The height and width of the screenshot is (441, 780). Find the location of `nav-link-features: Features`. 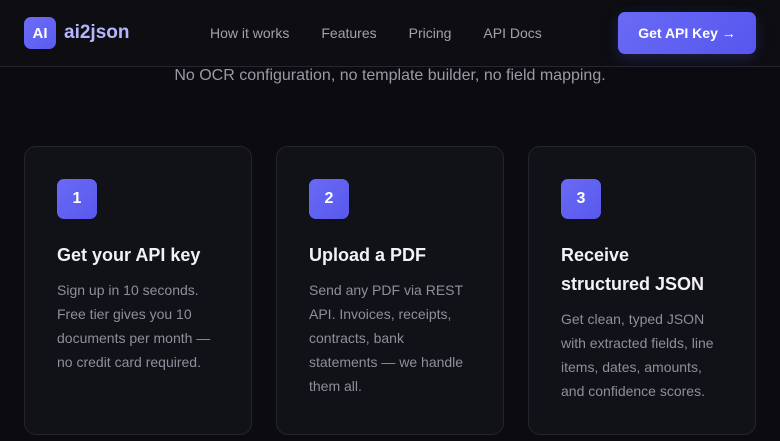

nav-link-features: Features is located at coordinates (348, 33).